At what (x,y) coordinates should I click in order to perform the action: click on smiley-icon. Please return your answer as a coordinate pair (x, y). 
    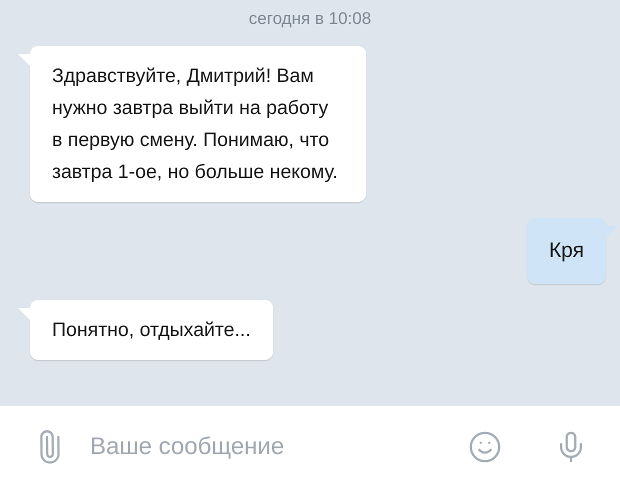
    Looking at the image, I should click on (485, 447).